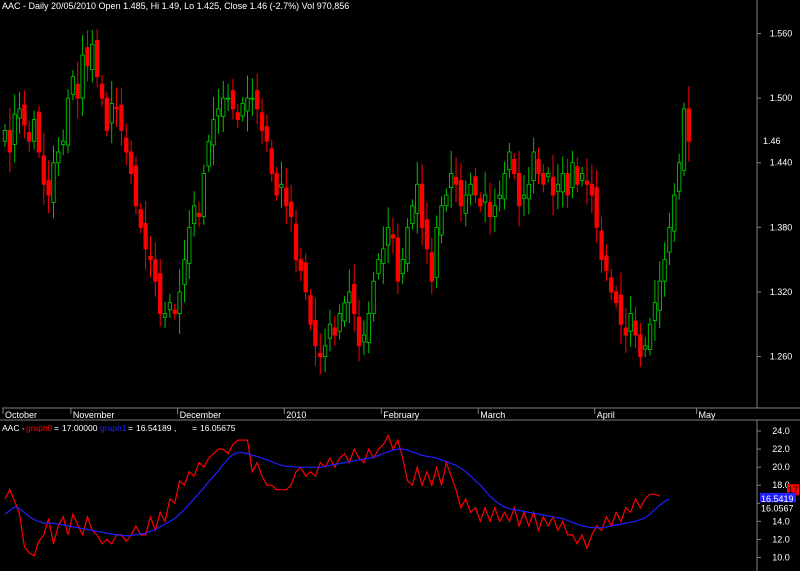  I want to click on legend-graph0-value: 17.00000, so click(80, 428).